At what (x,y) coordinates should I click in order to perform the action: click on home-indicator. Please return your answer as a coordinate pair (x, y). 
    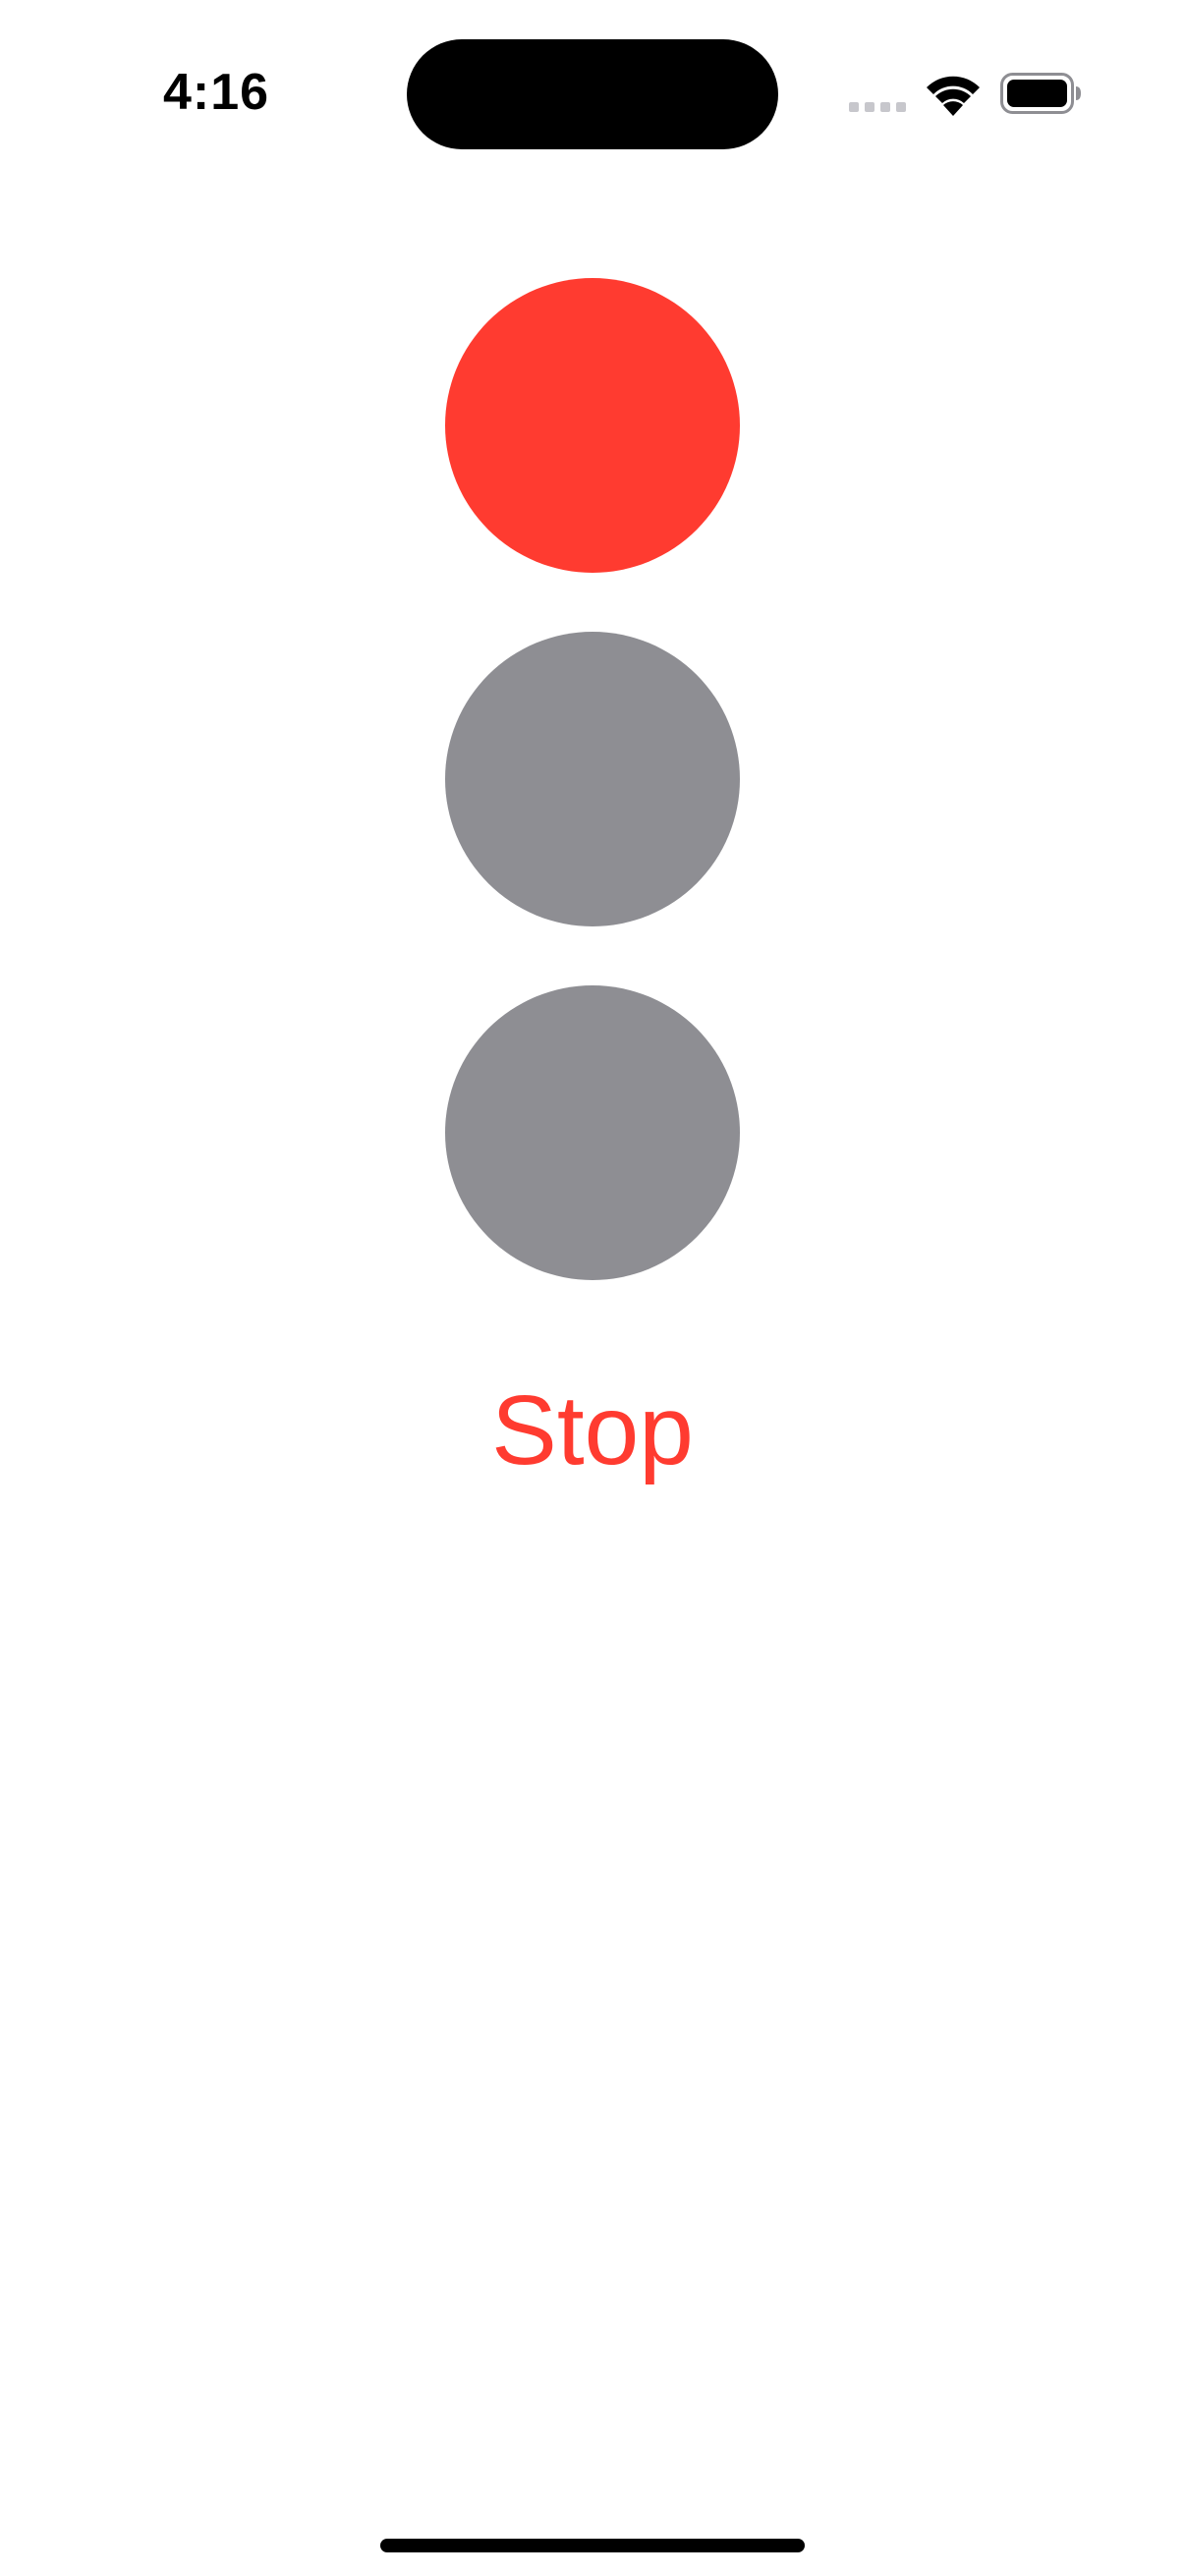
    Looking at the image, I should click on (592, 2545).